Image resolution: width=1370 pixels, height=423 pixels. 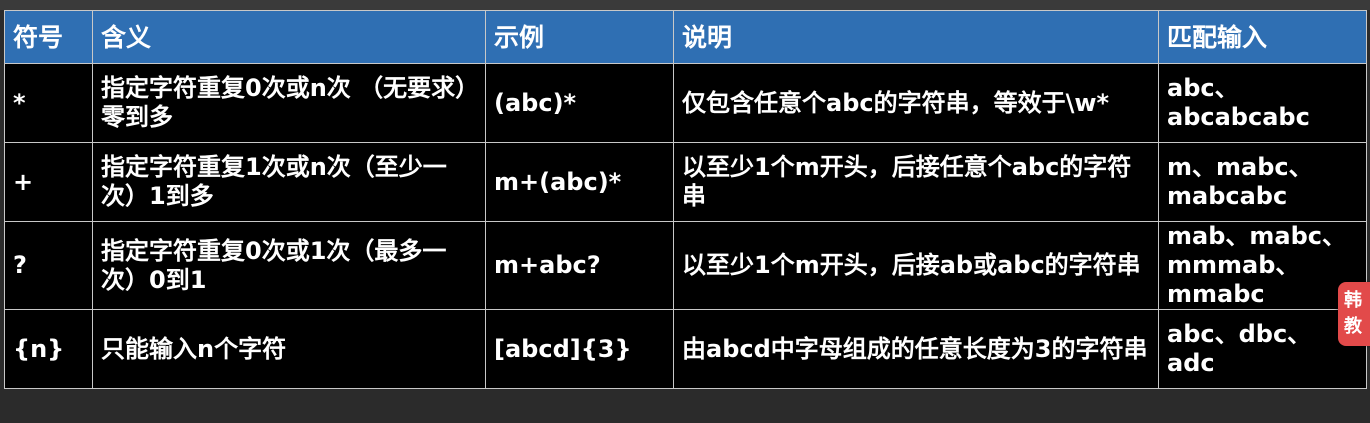 What do you see at coordinates (289, 349) in the screenshot?
I see `cell-meaning: 只能输入n个字符` at bounding box center [289, 349].